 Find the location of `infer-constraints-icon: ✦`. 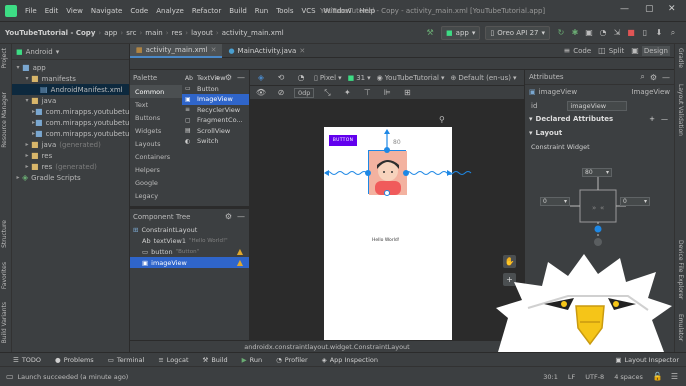

infer-constraints-icon: ✦ is located at coordinates (347, 93).